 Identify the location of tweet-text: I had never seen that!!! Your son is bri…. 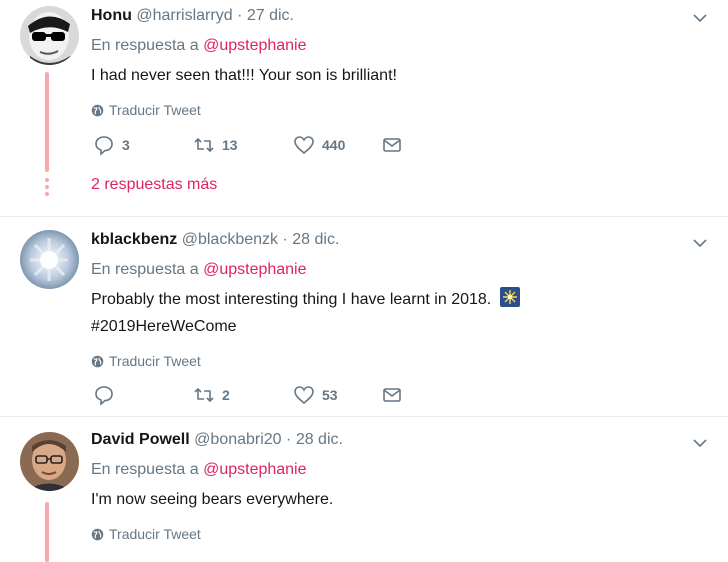
(244, 75).